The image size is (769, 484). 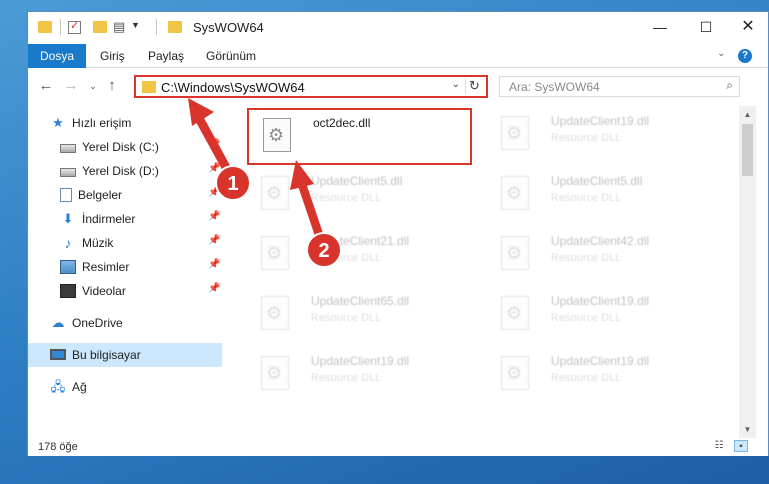 What do you see at coordinates (729, 85) in the screenshot?
I see `search-icon: ⌕` at bounding box center [729, 85].